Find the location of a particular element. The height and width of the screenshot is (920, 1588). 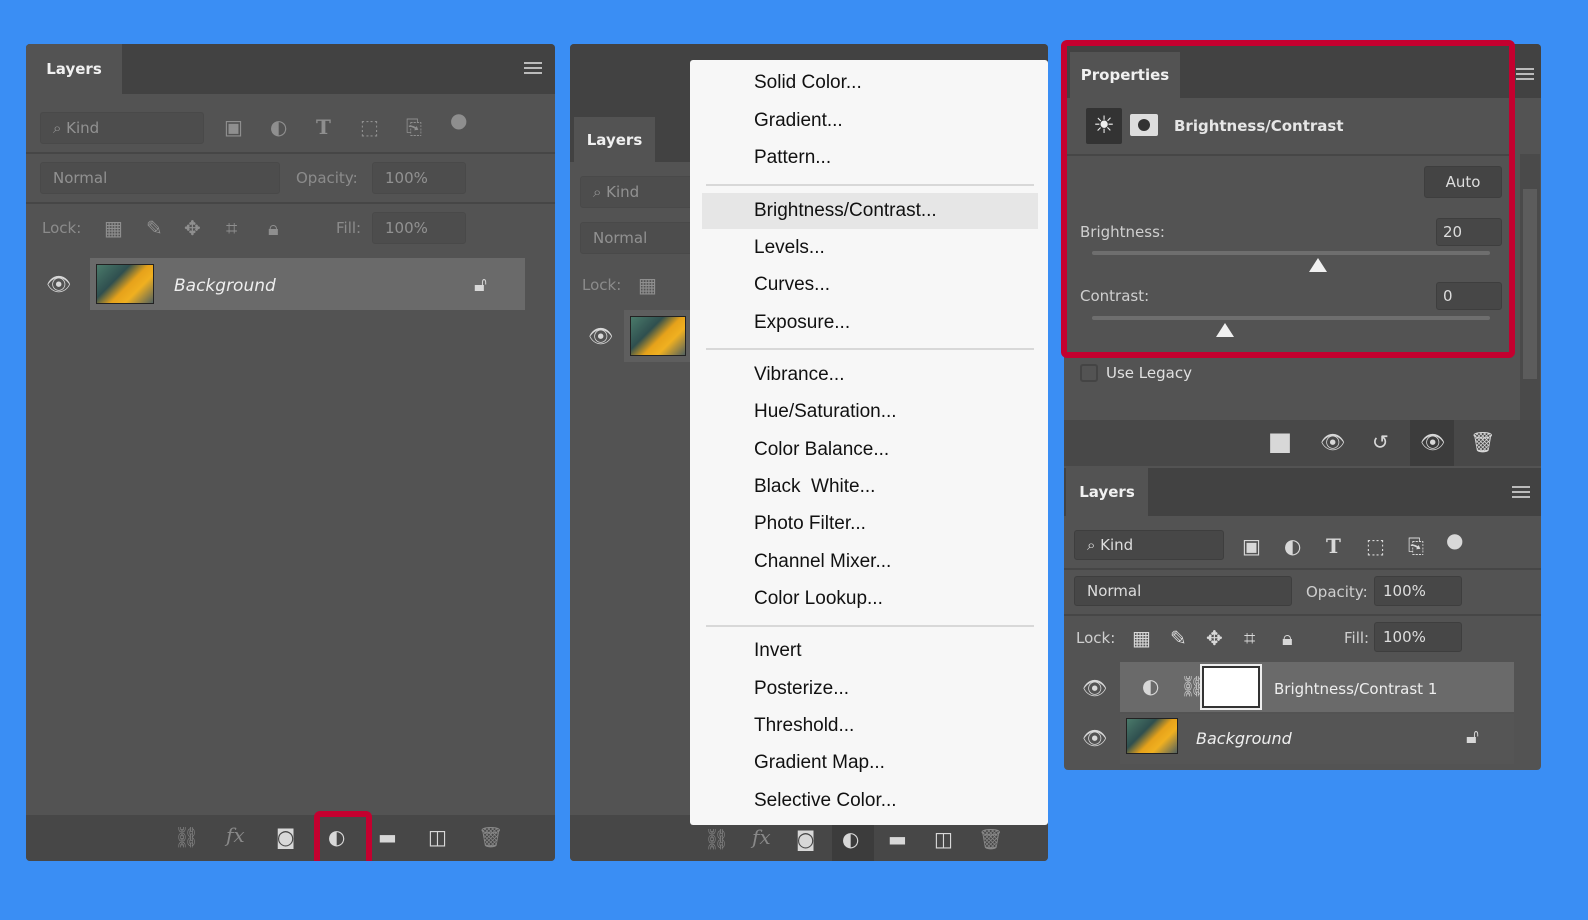

menu-item-invert: Invert is located at coordinates (778, 651).